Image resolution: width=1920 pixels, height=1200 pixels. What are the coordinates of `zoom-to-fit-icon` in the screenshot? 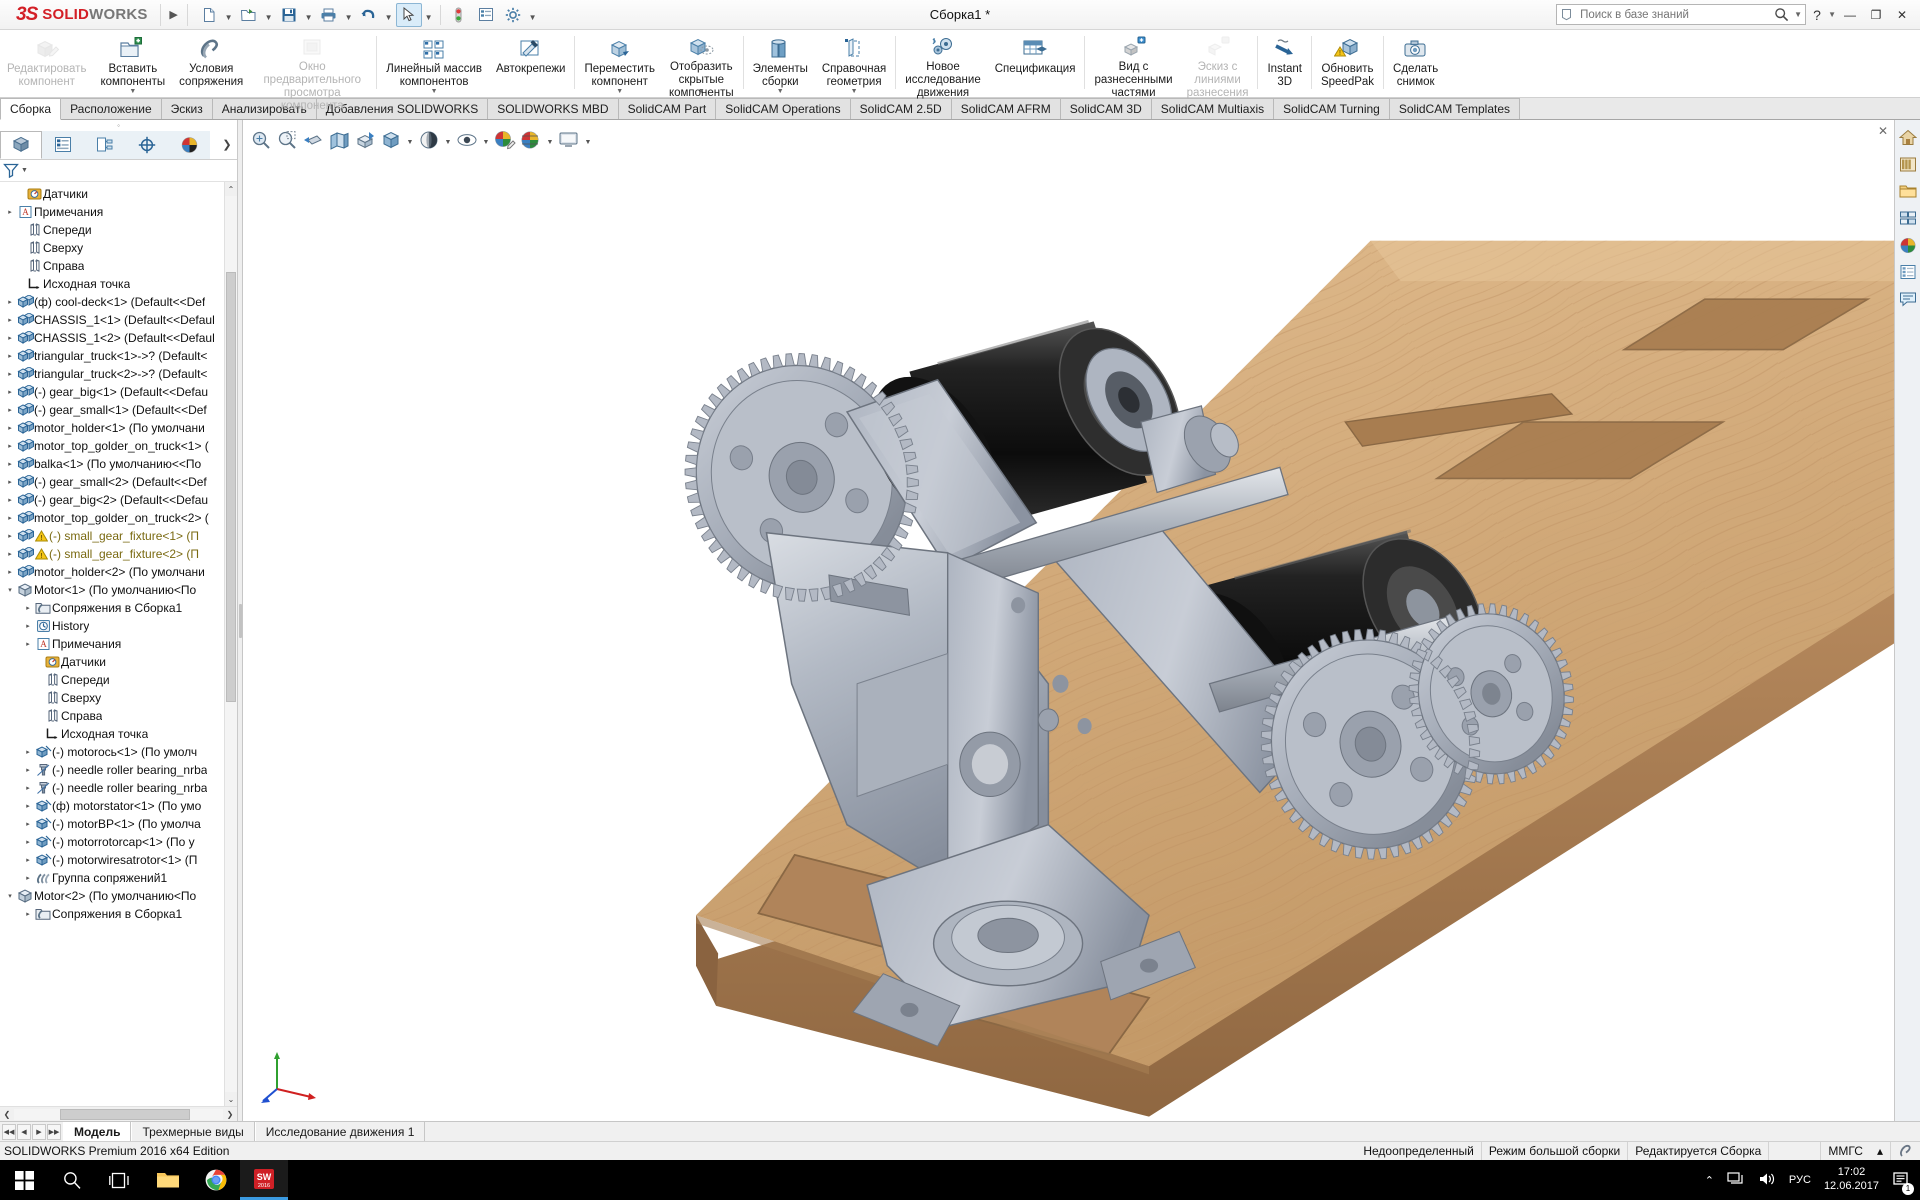 It's located at (261, 140).